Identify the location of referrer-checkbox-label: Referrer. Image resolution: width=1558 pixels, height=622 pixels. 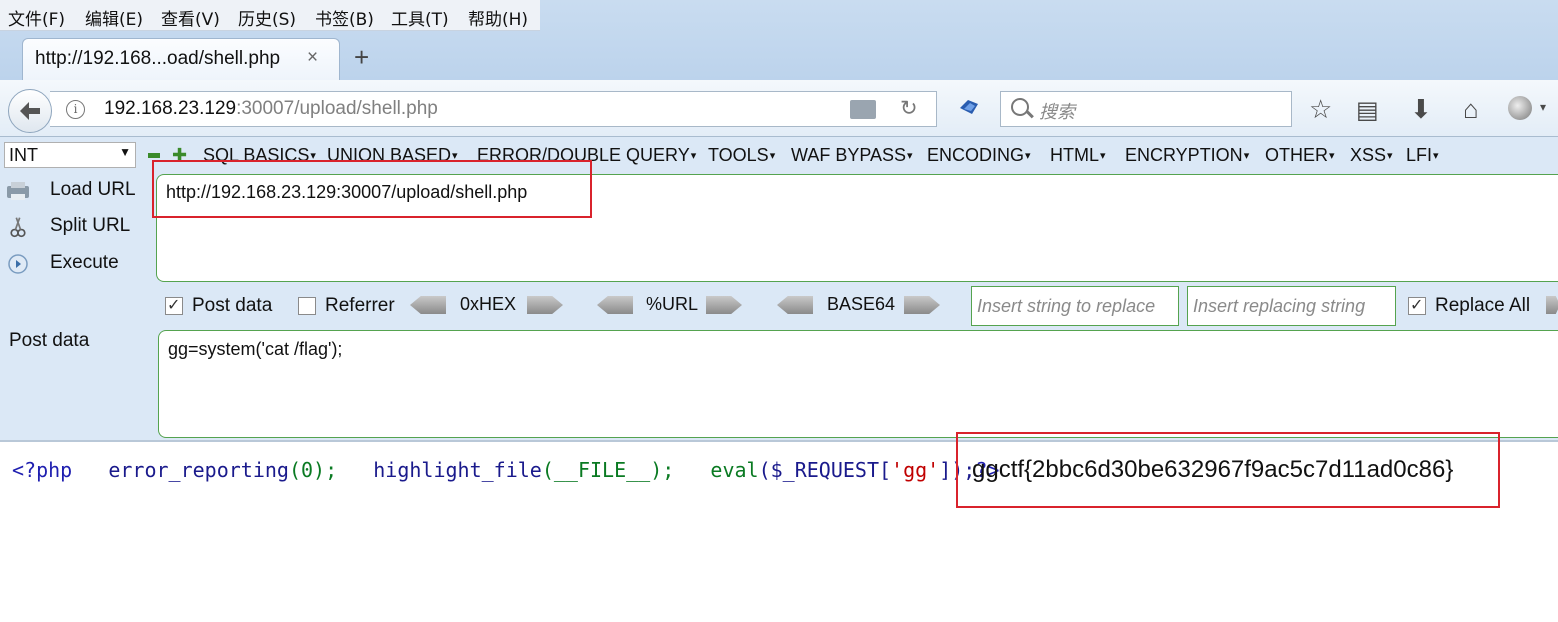
(360, 305).